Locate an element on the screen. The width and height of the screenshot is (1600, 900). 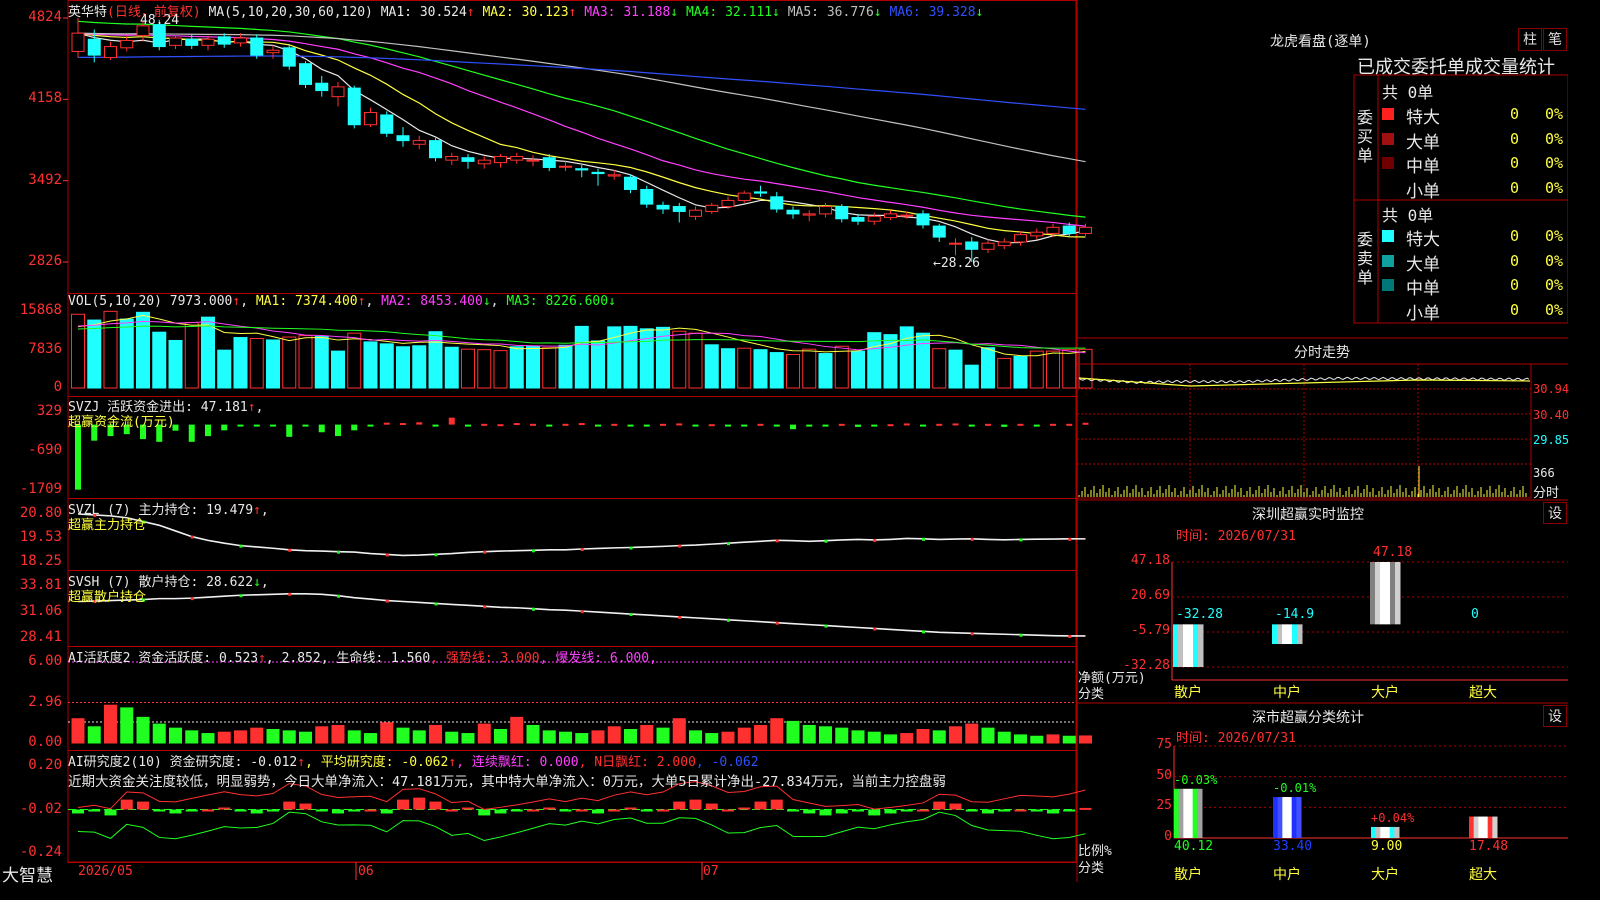
intraday-vol-label: 分时 is located at coordinates (1546, 493).